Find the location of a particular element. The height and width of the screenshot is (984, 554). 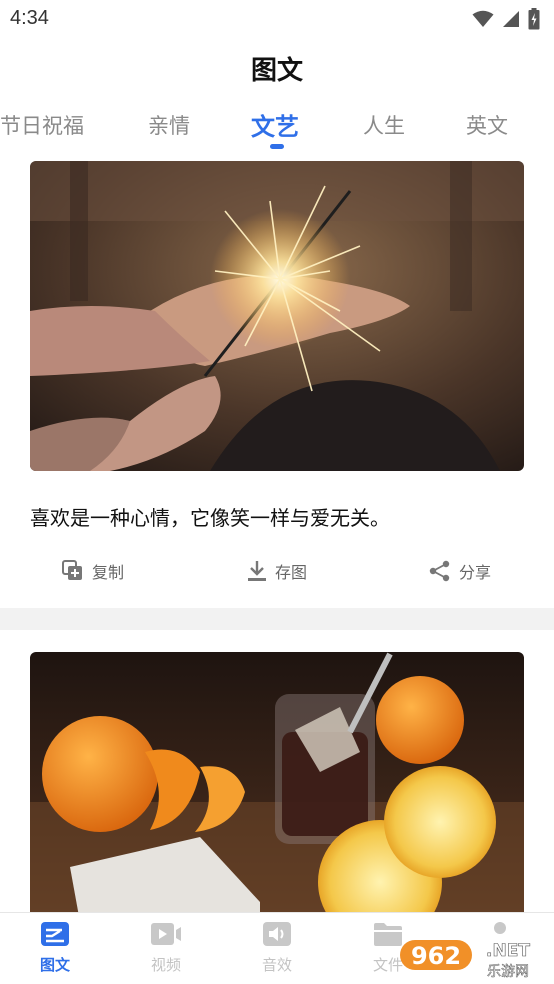

svg-text: 乐游网 is located at coordinates (508, 972).